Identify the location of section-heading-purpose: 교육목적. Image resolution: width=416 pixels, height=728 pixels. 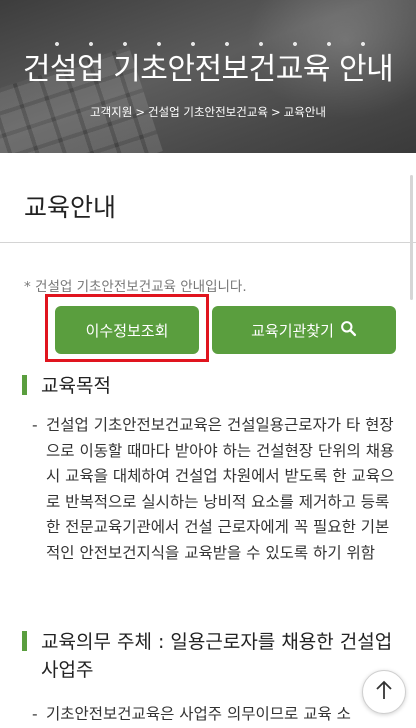
(66, 386).